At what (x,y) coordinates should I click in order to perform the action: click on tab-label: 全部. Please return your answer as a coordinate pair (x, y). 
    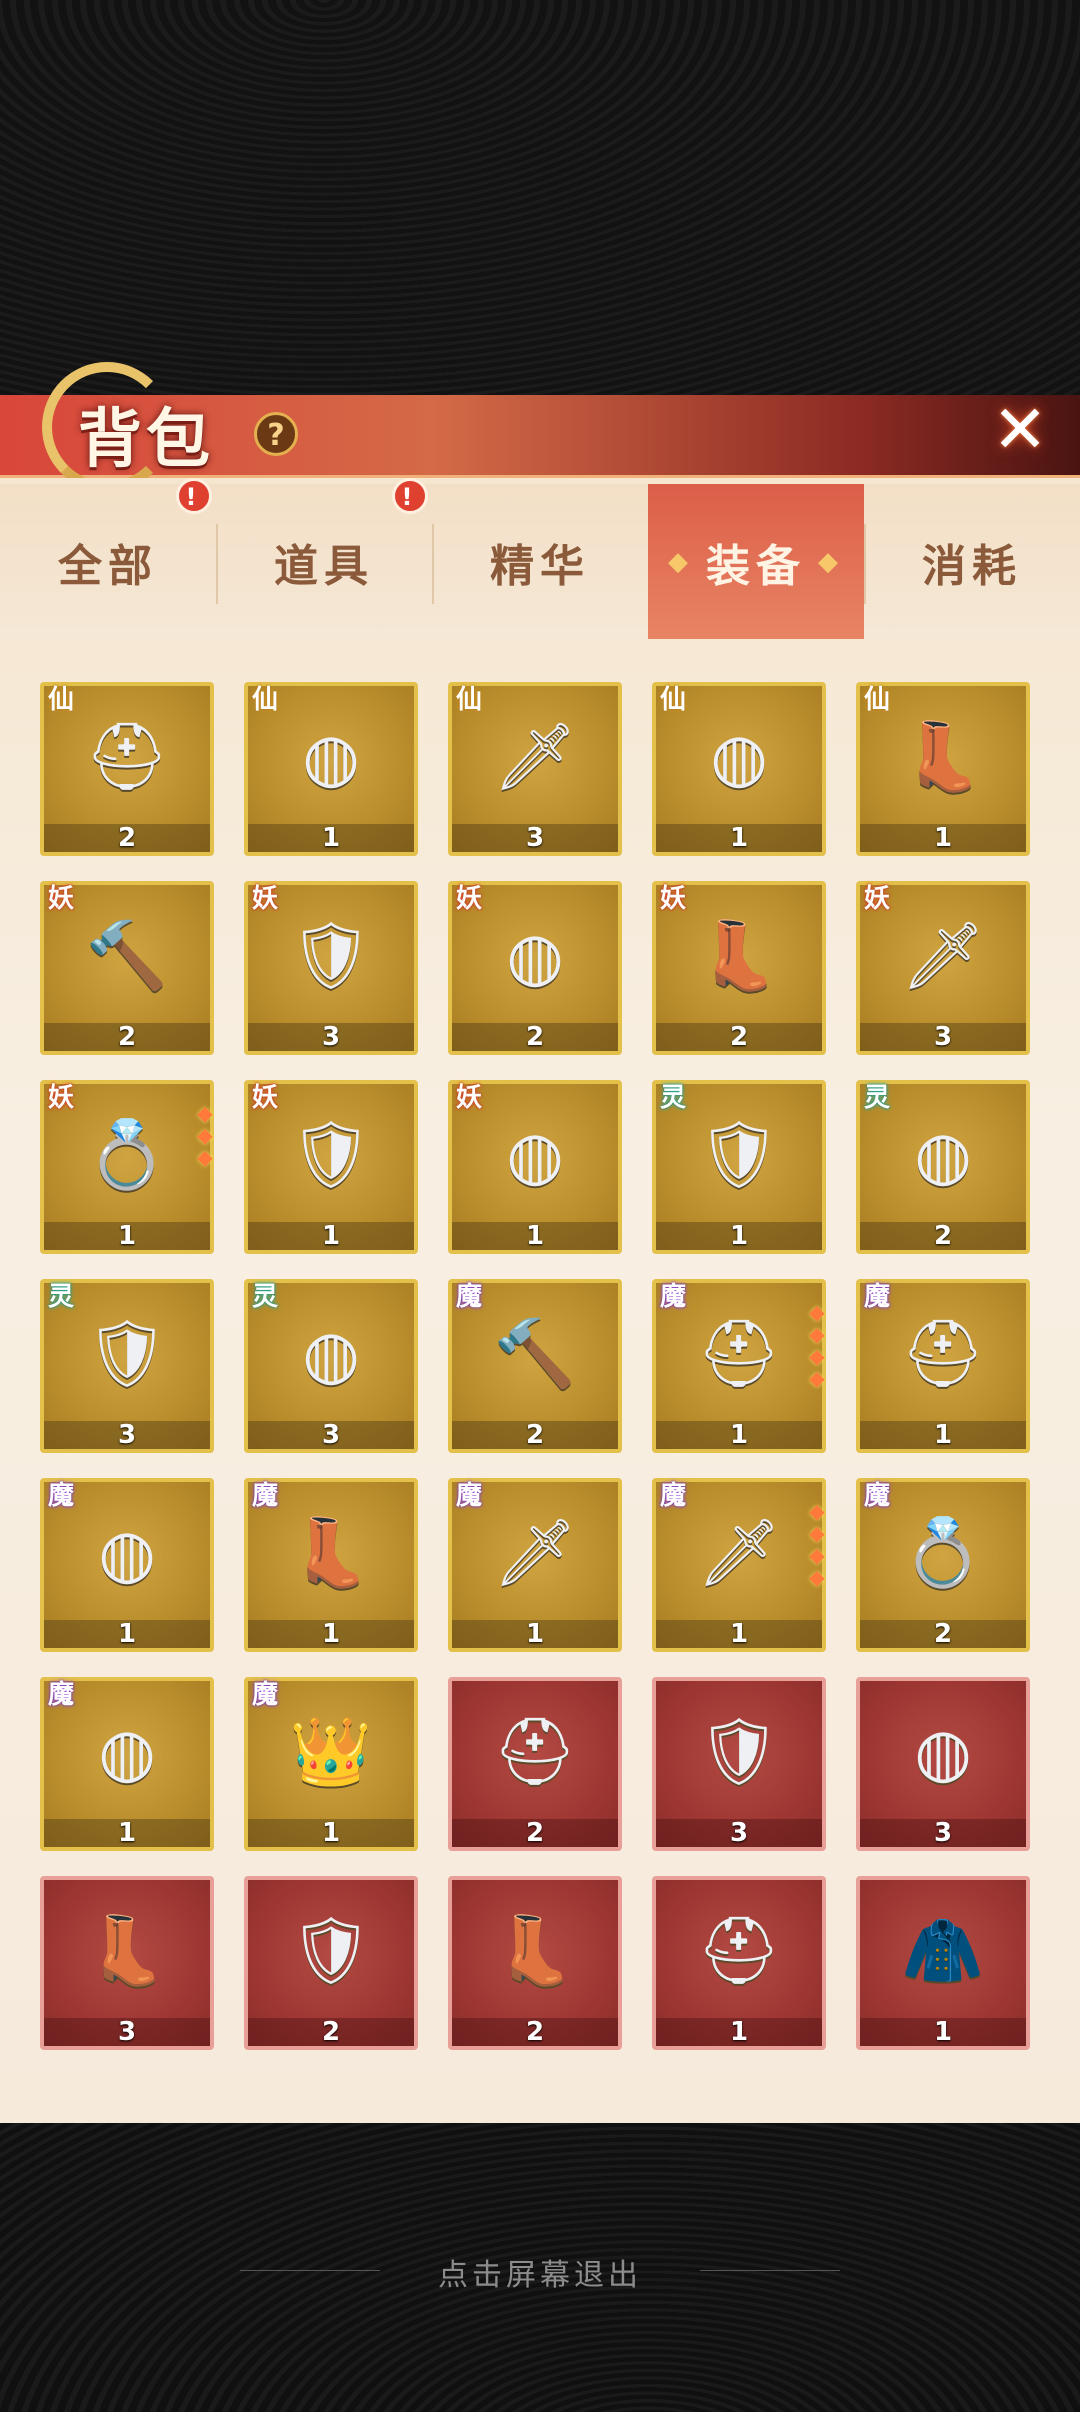
    Looking at the image, I should click on (108, 566).